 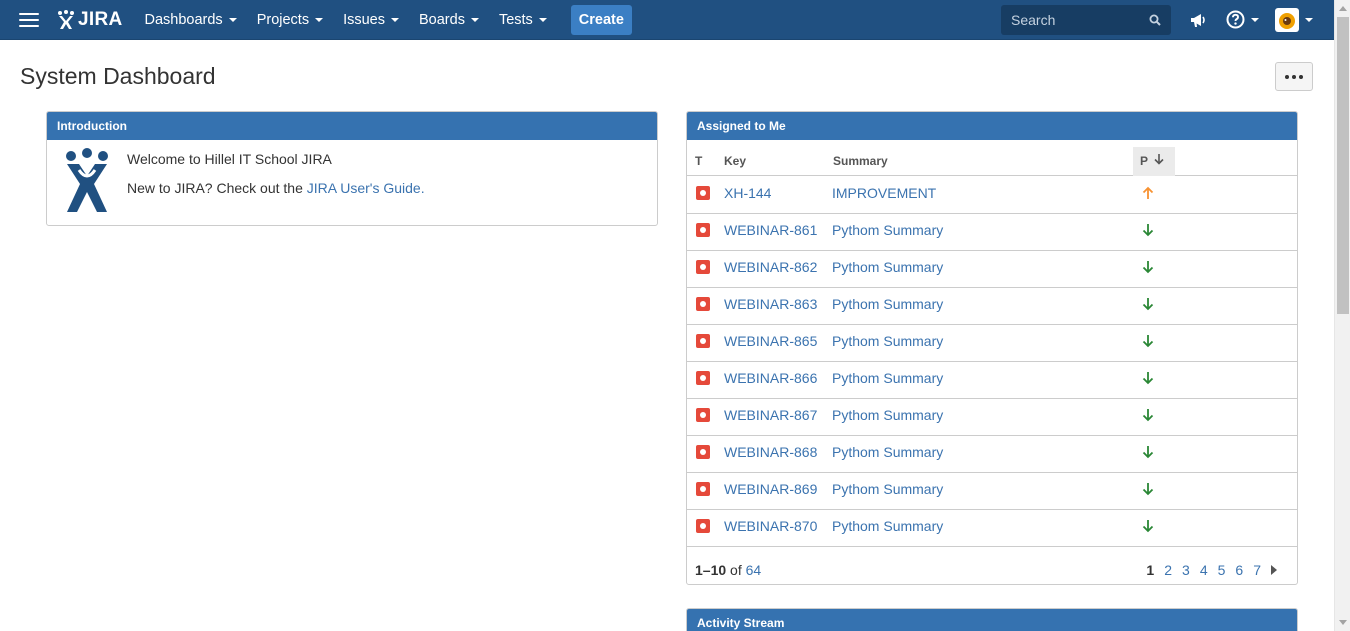 What do you see at coordinates (884, 193) in the screenshot?
I see `issue-summary-link: IMPROVEMENT` at bounding box center [884, 193].